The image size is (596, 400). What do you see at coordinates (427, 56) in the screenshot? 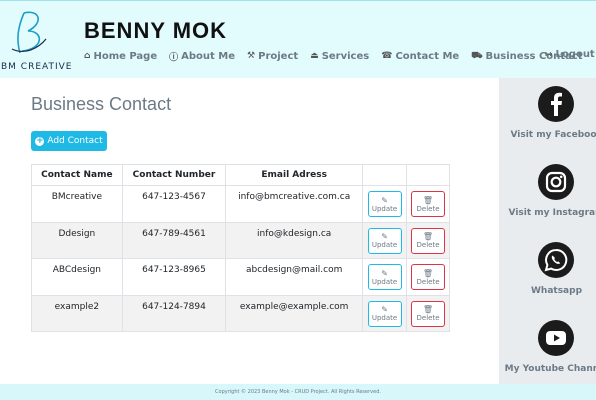
I see `nav-item-label: Contact Me` at bounding box center [427, 56].